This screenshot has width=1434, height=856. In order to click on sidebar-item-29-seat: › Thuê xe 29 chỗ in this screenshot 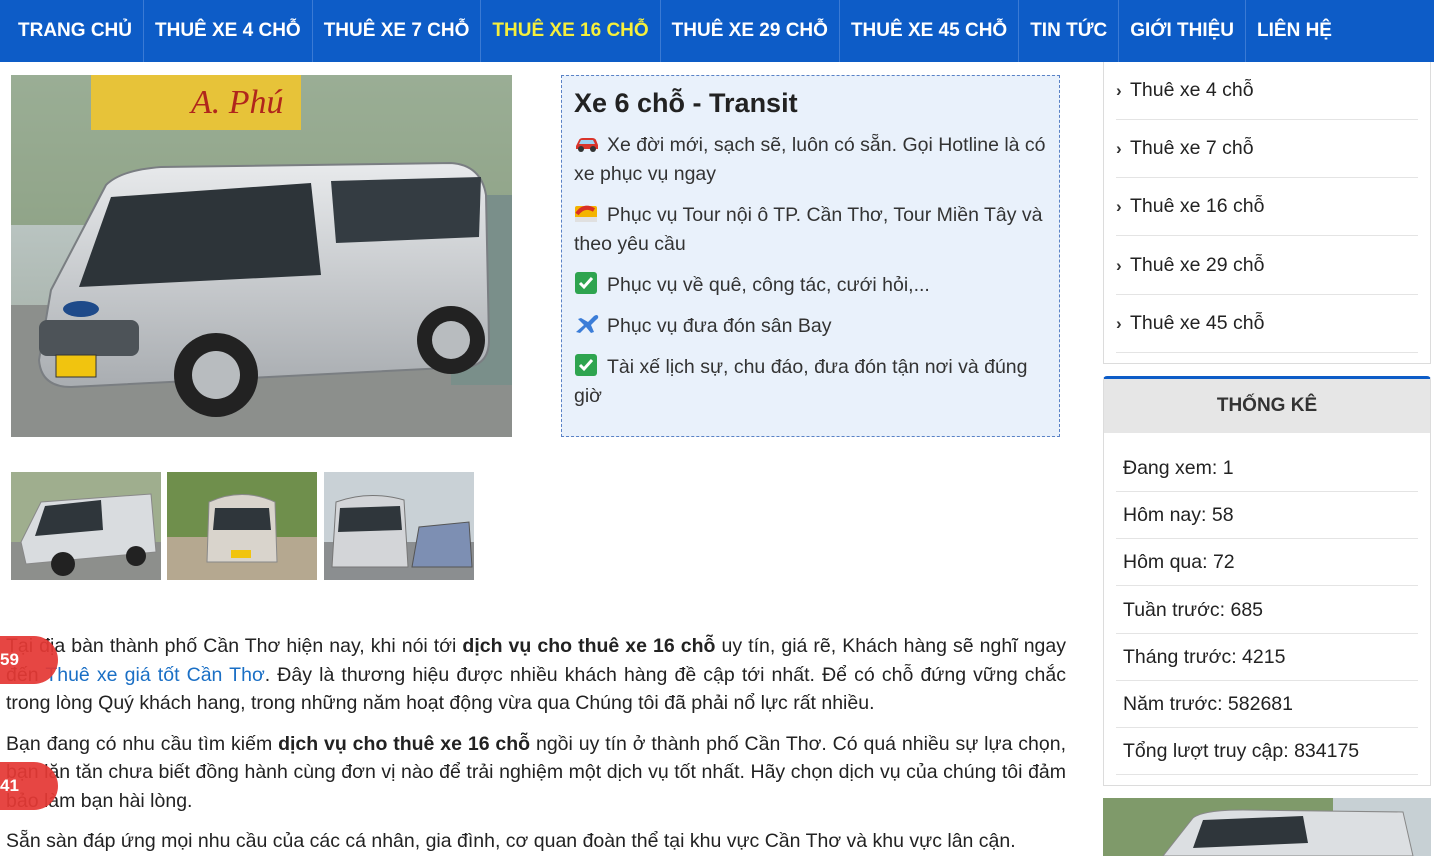, I will do `click(1267, 266)`.